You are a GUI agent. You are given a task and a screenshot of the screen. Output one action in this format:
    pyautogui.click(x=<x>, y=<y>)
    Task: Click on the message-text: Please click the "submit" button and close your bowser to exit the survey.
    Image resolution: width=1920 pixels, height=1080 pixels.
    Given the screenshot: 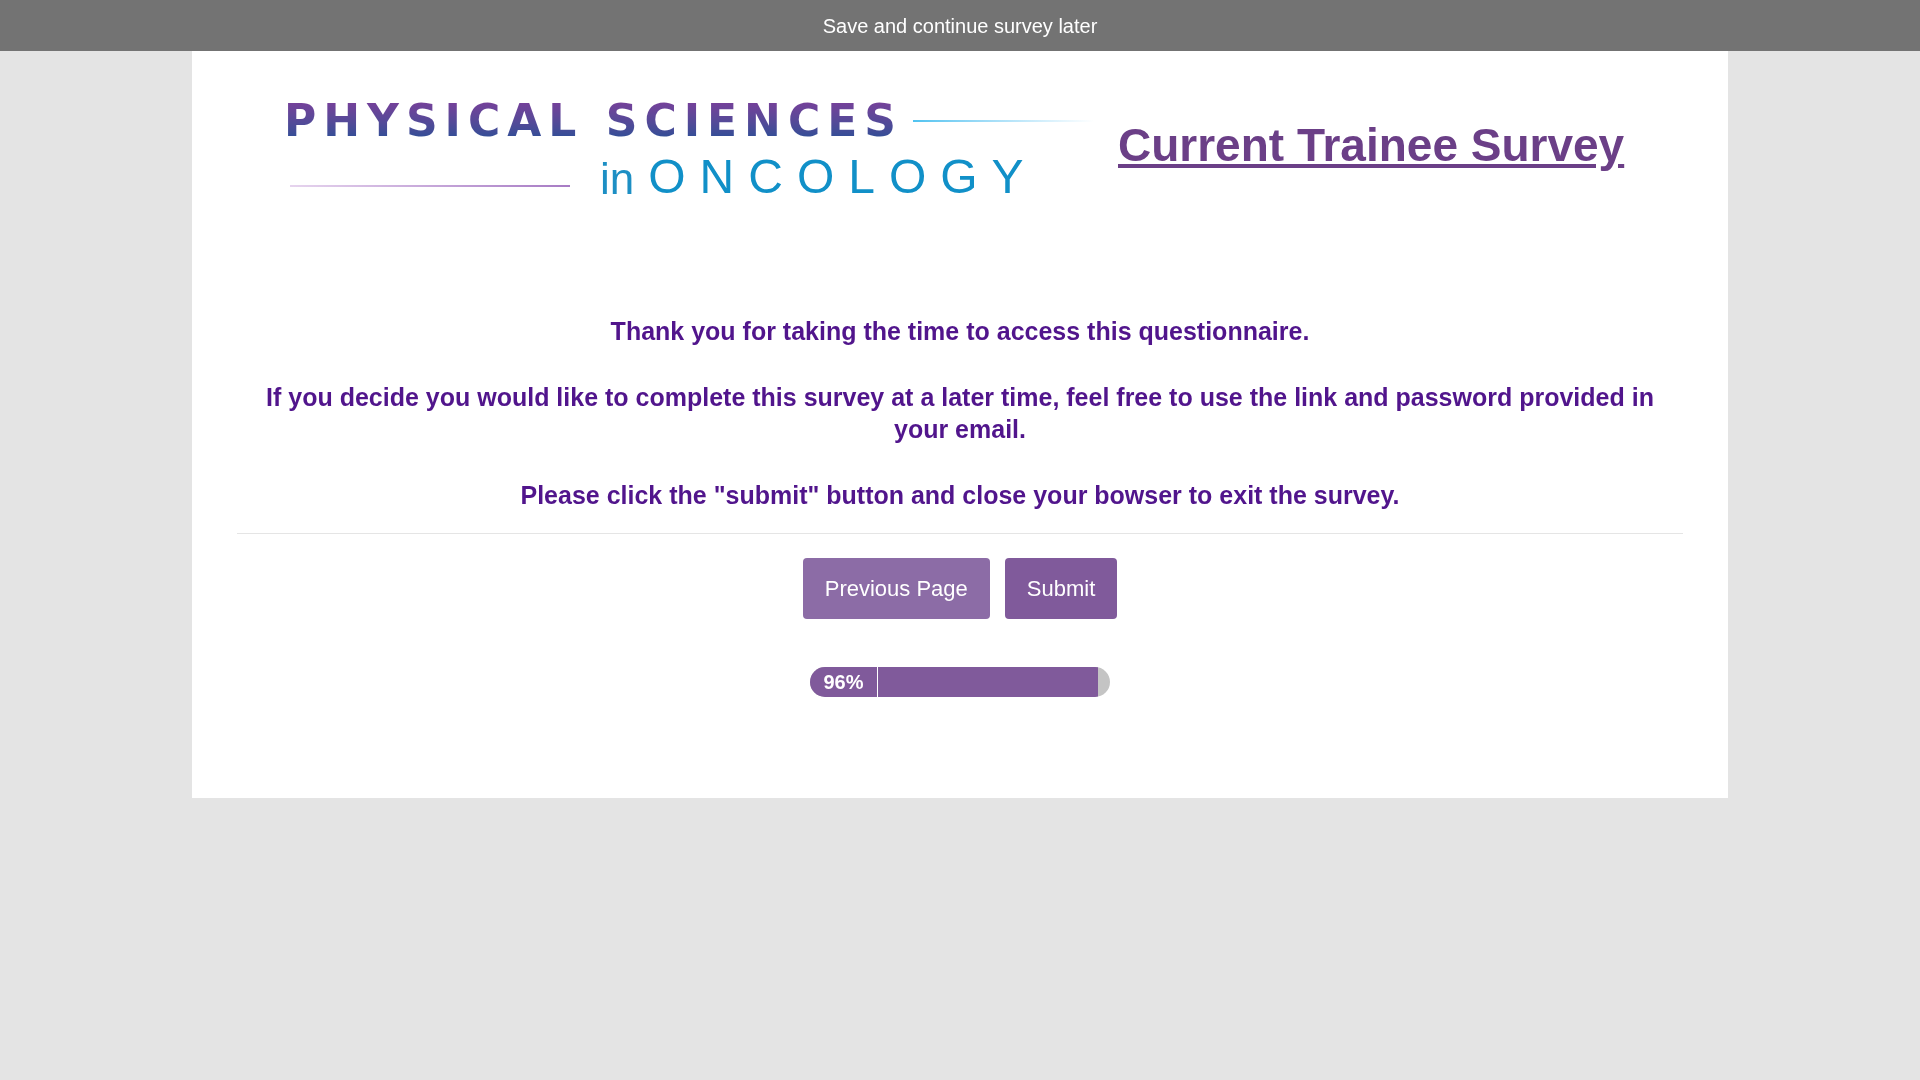 What is the action you would take?
    pyautogui.click(x=960, y=495)
    